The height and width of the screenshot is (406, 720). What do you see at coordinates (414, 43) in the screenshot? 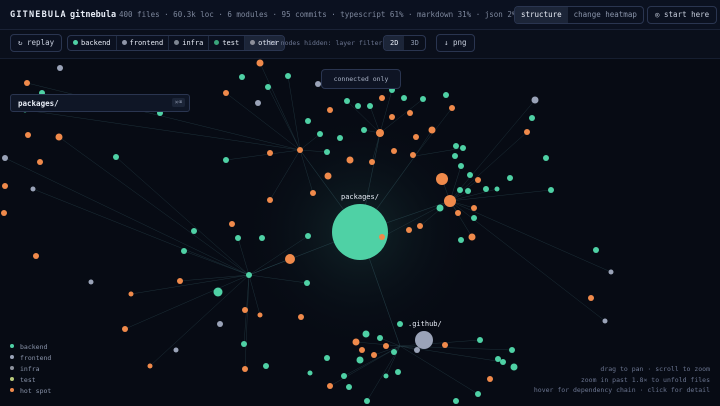
I see `mode-3d-button: 3D` at bounding box center [414, 43].